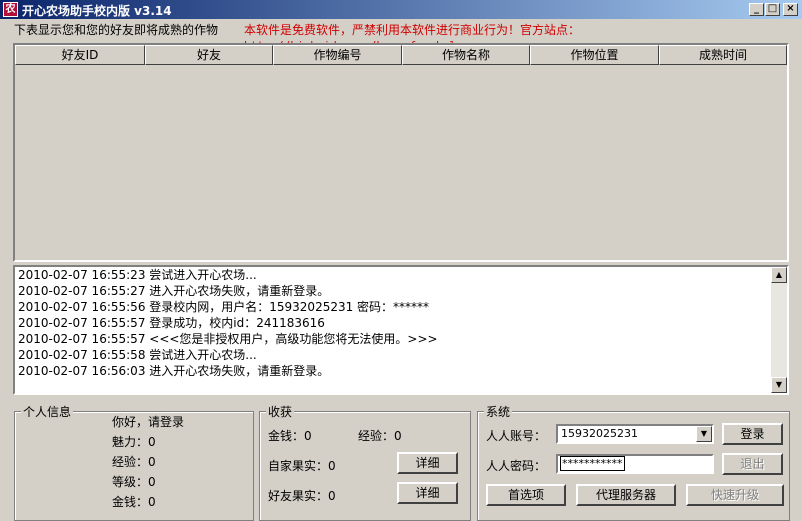  What do you see at coordinates (772, 9) in the screenshot?
I see `maximize-button: □` at bounding box center [772, 9].